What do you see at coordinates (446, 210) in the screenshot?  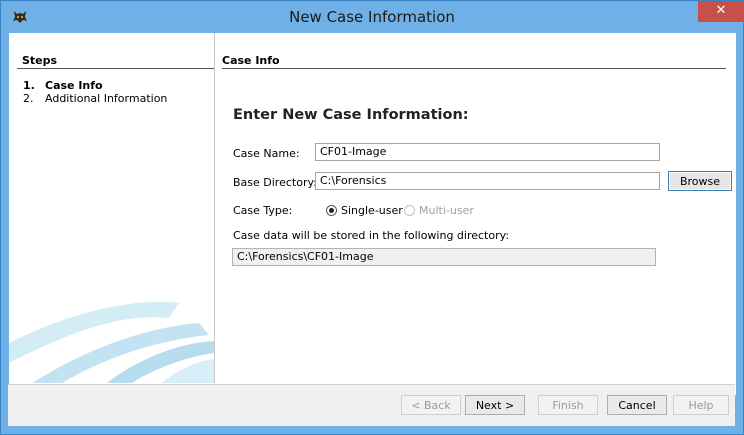 I see `multi-user-label: Multi-user` at bounding box center [446, 210].